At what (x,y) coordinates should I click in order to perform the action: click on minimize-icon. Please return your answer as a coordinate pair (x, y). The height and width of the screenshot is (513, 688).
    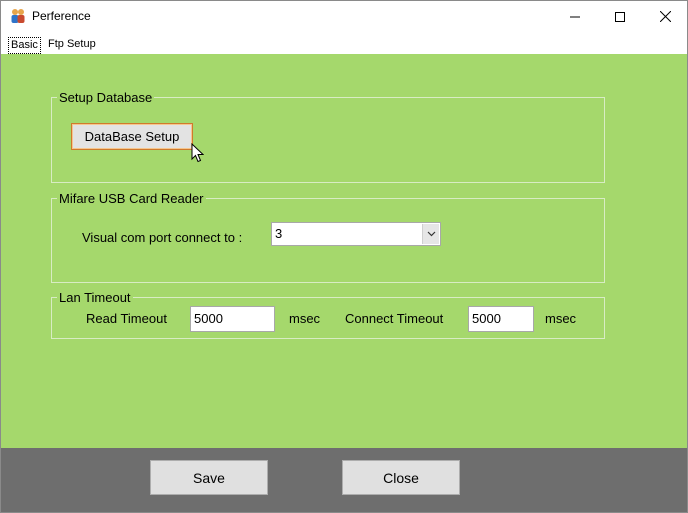
    Looking at the image, I should click on (575, 16).